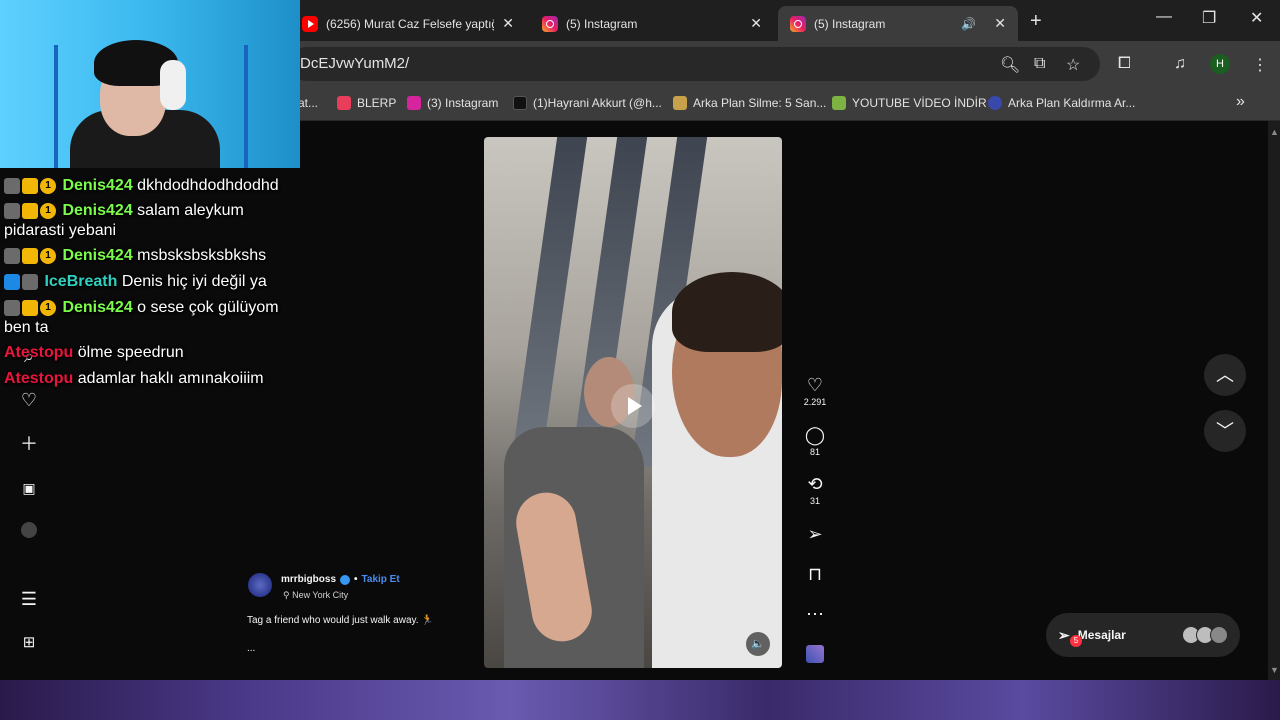 The width and height of the screenshot is (1280, 720). What do you see at coordinates (1260, 65) in the screenshot?
I see `menu-icon: ⋮` at bounding box center [1260, 65].